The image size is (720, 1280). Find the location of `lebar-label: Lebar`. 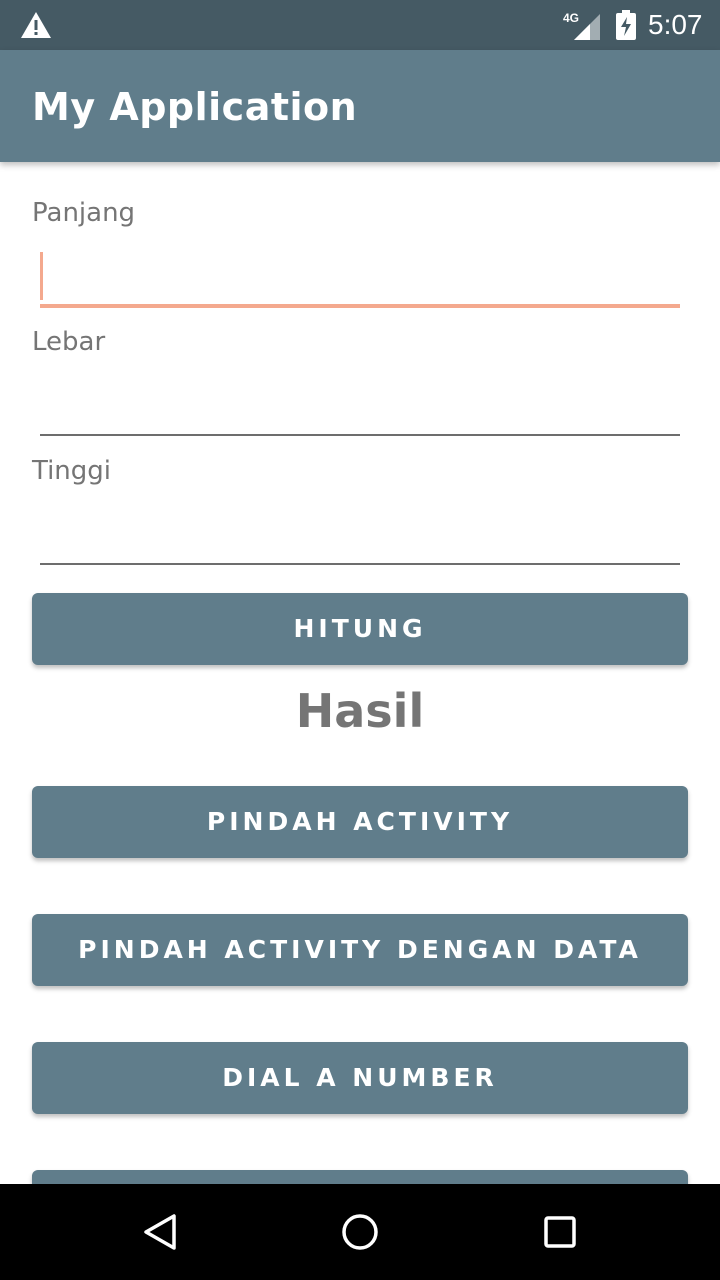

lebar-label: Lebar is located at coordinates (69, 342).